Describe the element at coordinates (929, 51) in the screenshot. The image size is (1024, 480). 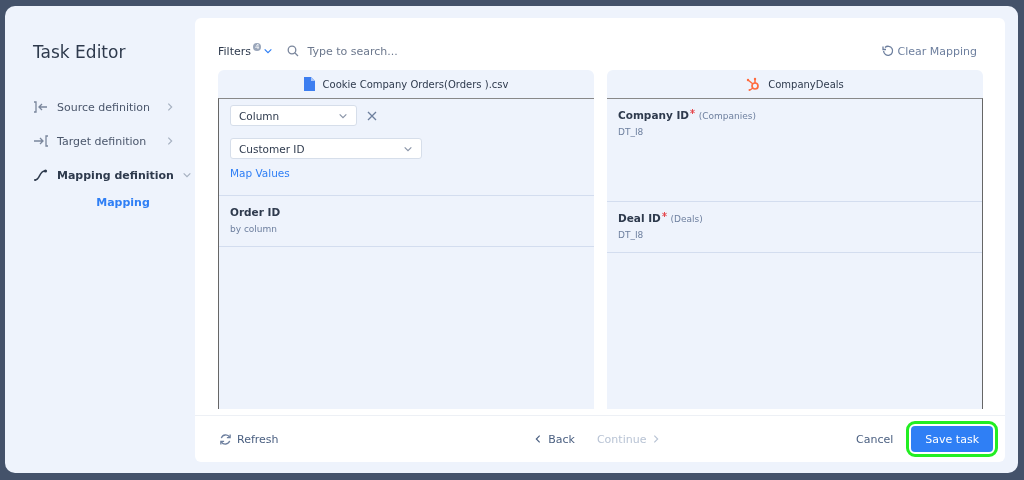
I see `clear-mapping-button: Clear Mapping` at that location.